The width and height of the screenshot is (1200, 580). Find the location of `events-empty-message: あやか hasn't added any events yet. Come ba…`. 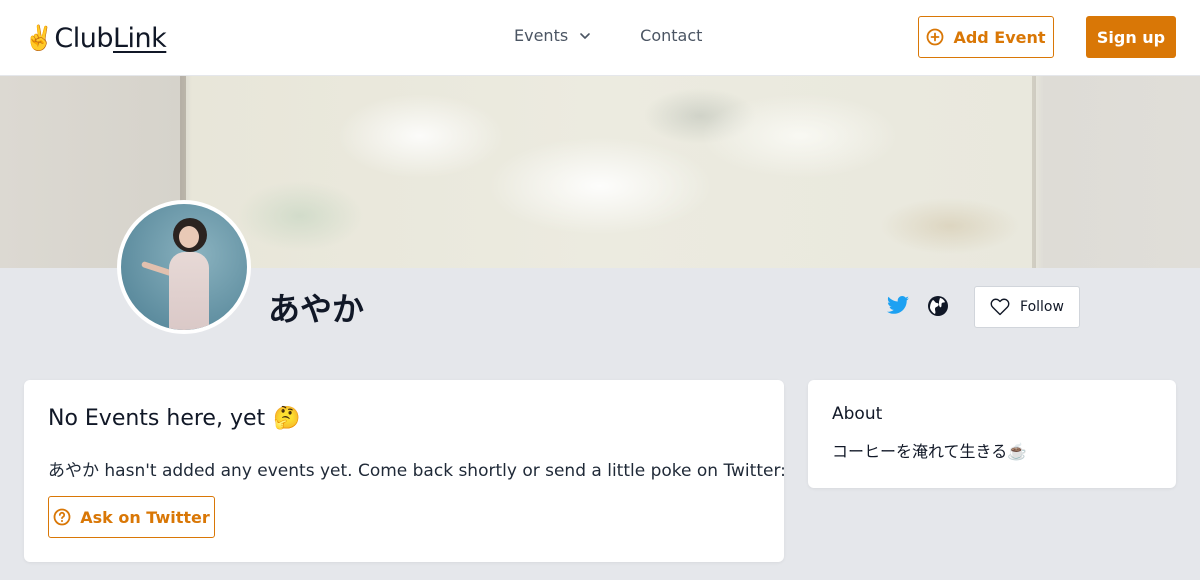

events-empty-message: あやか hasn't added any events yet. Come ba… is located at coordinates (417, 471).